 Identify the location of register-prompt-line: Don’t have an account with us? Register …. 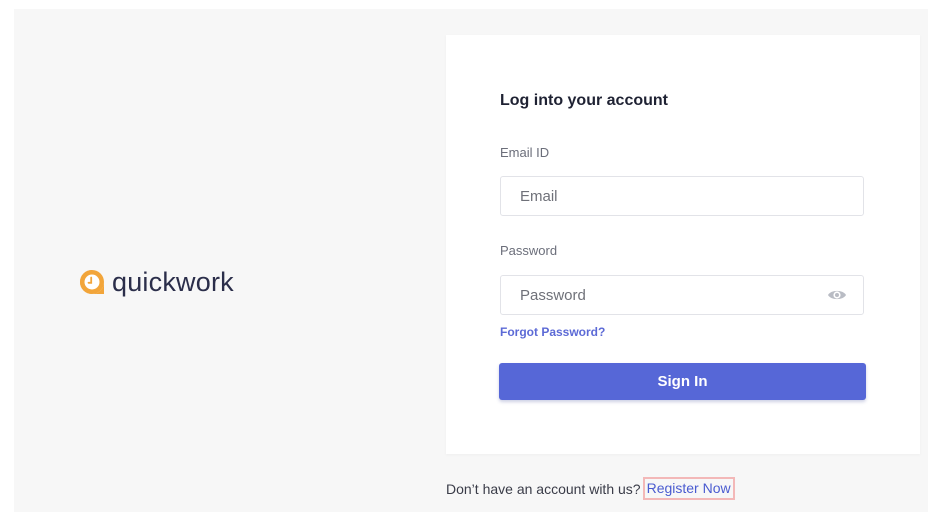
(590, 488).